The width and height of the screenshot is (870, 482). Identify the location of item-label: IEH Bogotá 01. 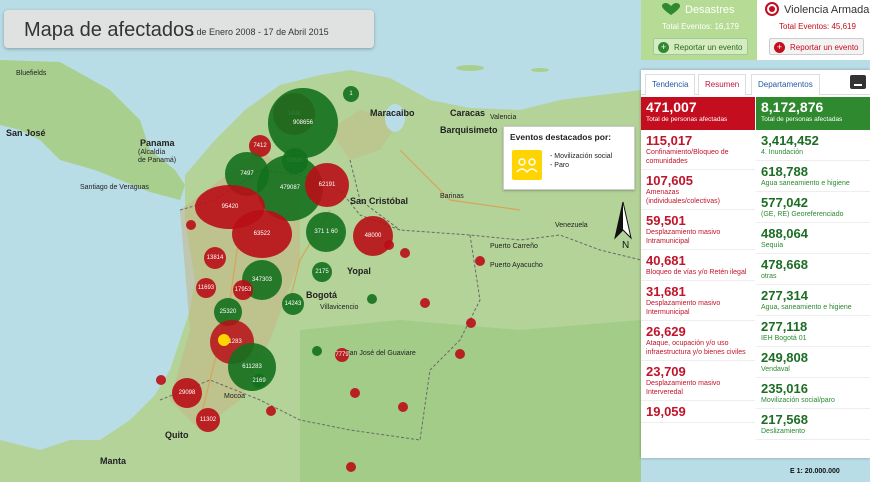
(784, 338).